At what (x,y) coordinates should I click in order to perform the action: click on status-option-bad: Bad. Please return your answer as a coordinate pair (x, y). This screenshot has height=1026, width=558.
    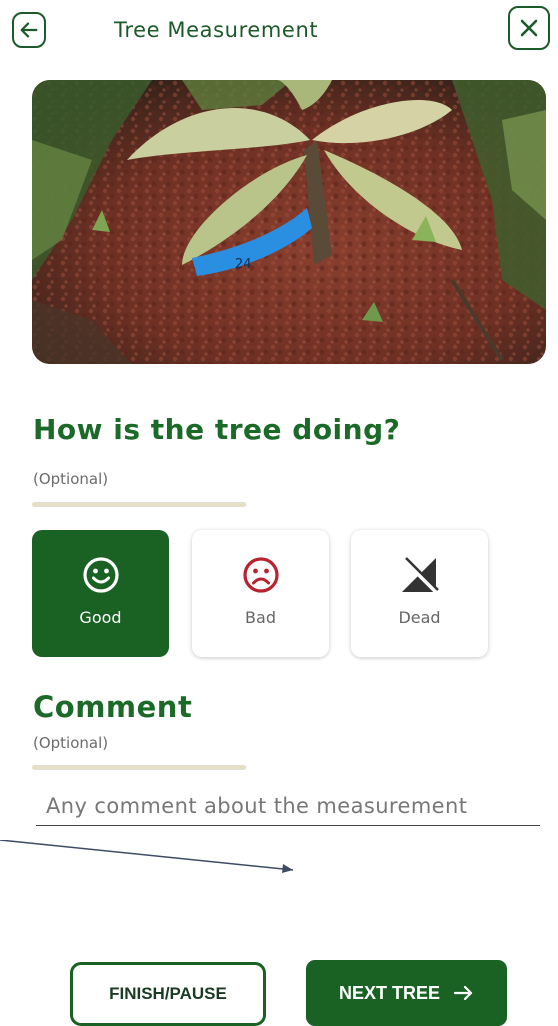
    Looking at the image, I should click on (260, 593).